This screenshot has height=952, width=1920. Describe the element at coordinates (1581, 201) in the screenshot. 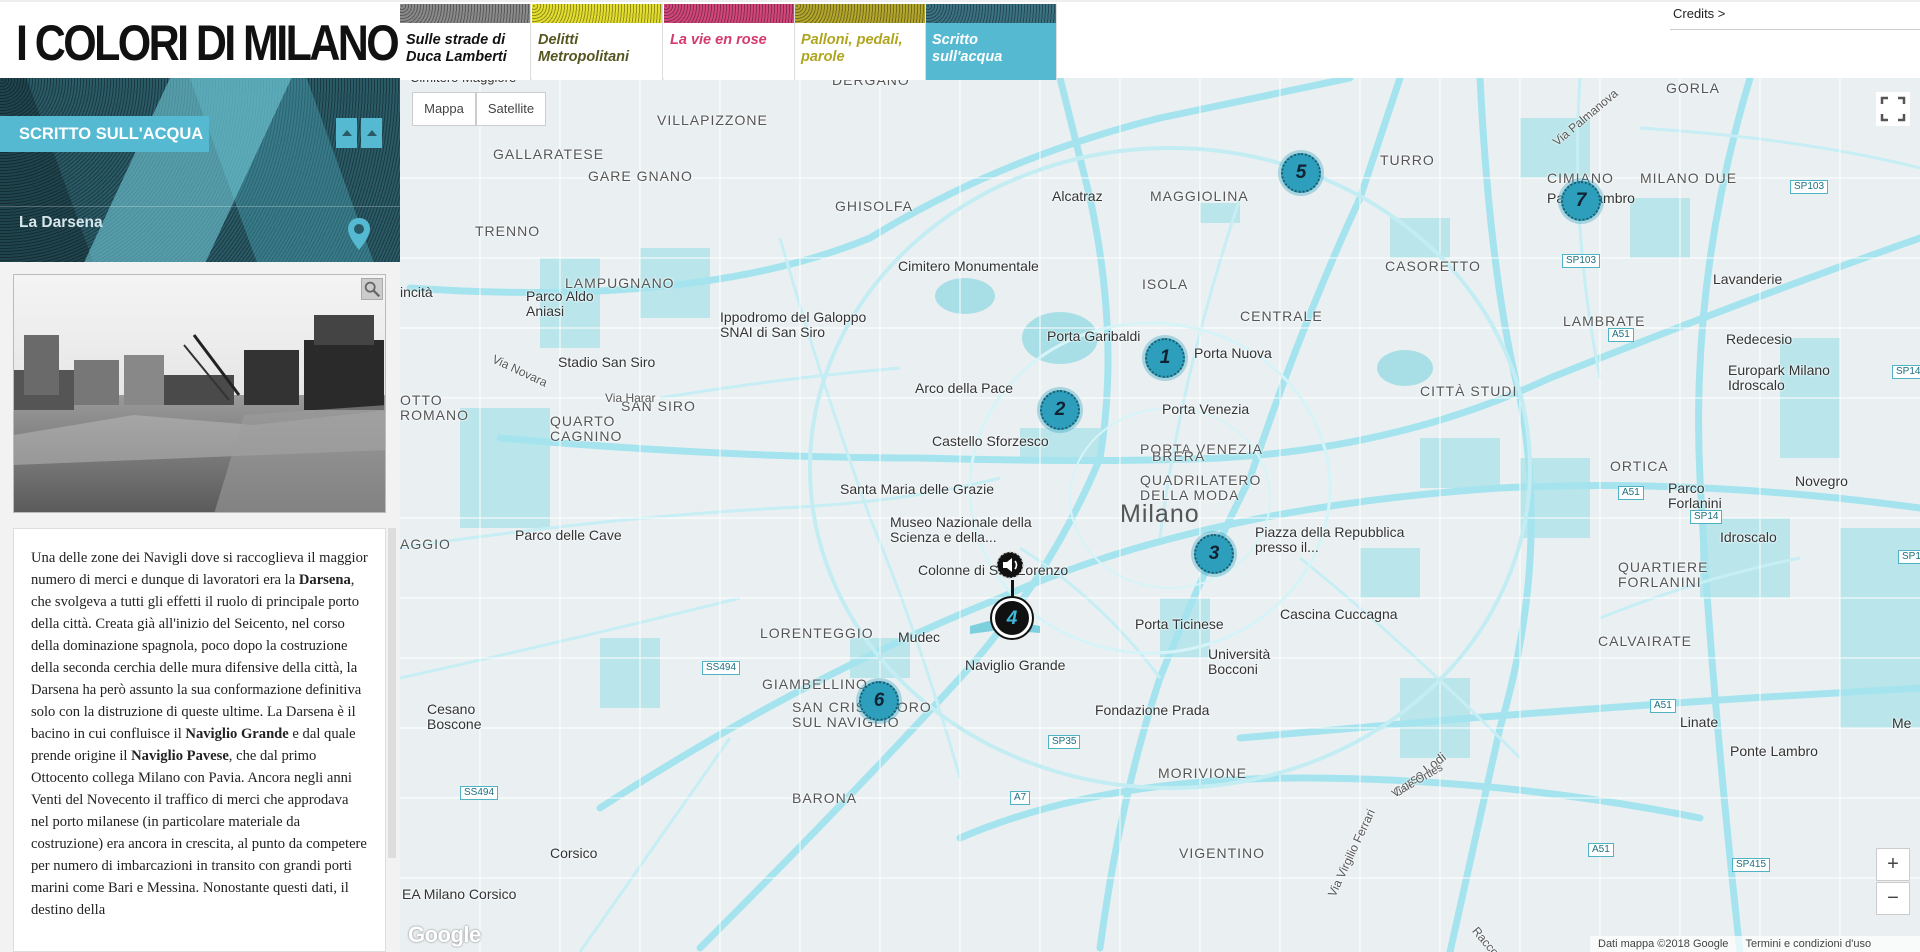

I see `map-marker-7: 7` at that location.